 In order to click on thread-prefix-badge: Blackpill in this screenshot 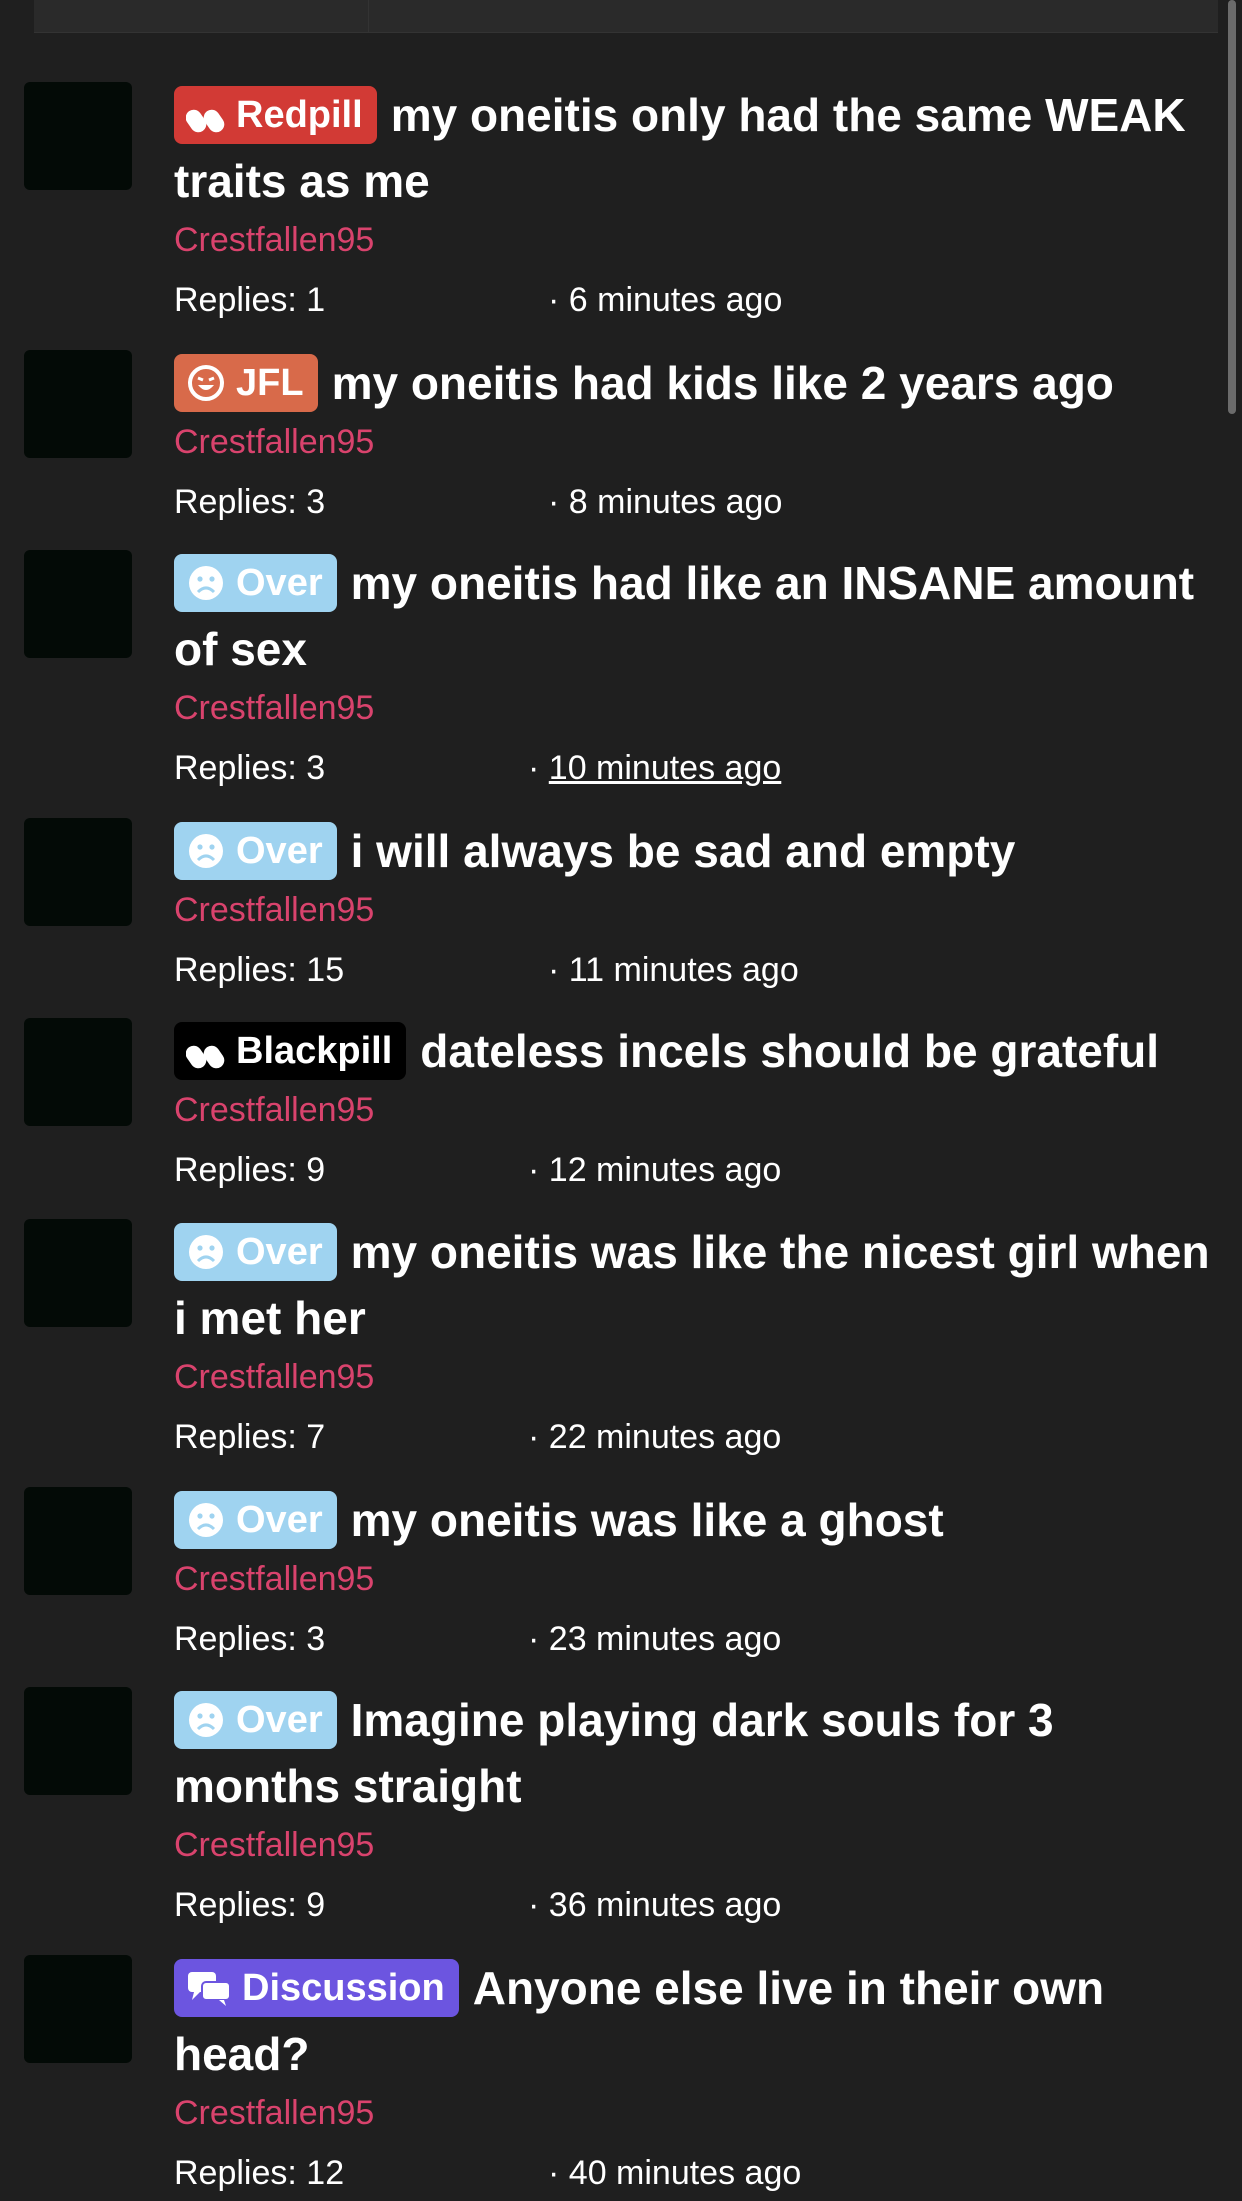, I will do `click(290, 1051)`.